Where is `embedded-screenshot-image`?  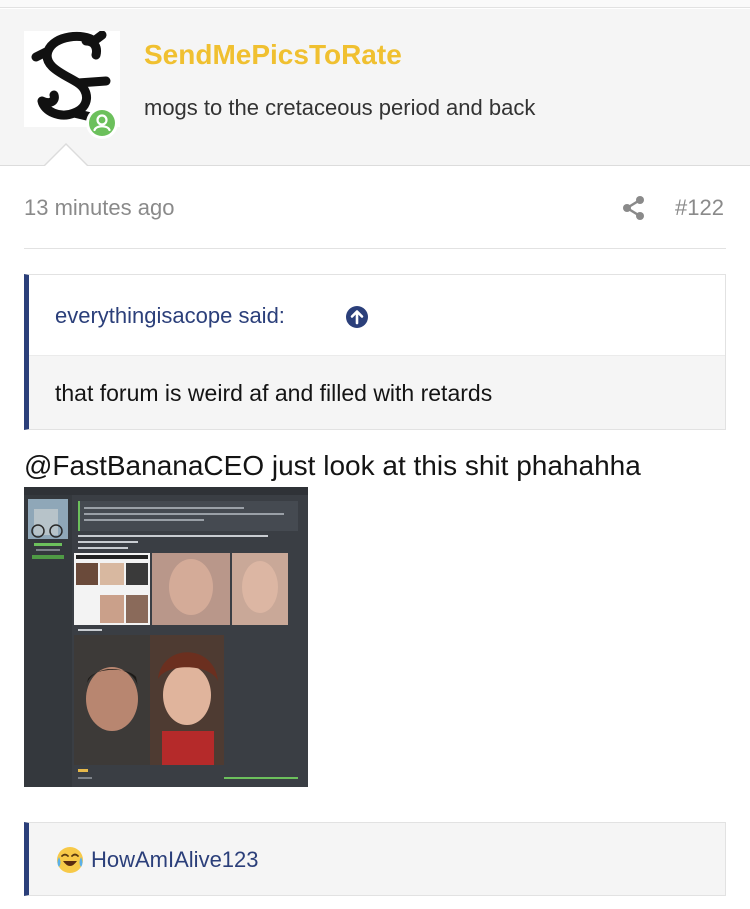
embedded-screenshot-image is located at coordinates (166, 637).